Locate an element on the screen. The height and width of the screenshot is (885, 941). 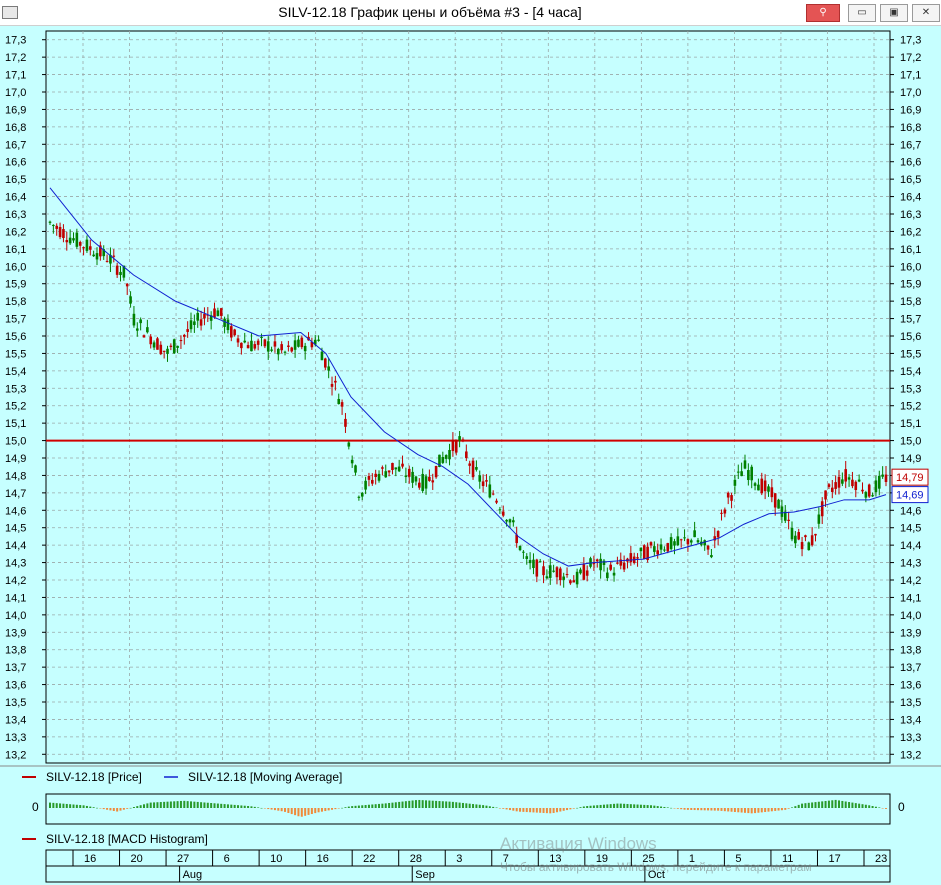
ma-legend-label: SILV-12.18 [Moving Average] is located at coordinates (265, 777).